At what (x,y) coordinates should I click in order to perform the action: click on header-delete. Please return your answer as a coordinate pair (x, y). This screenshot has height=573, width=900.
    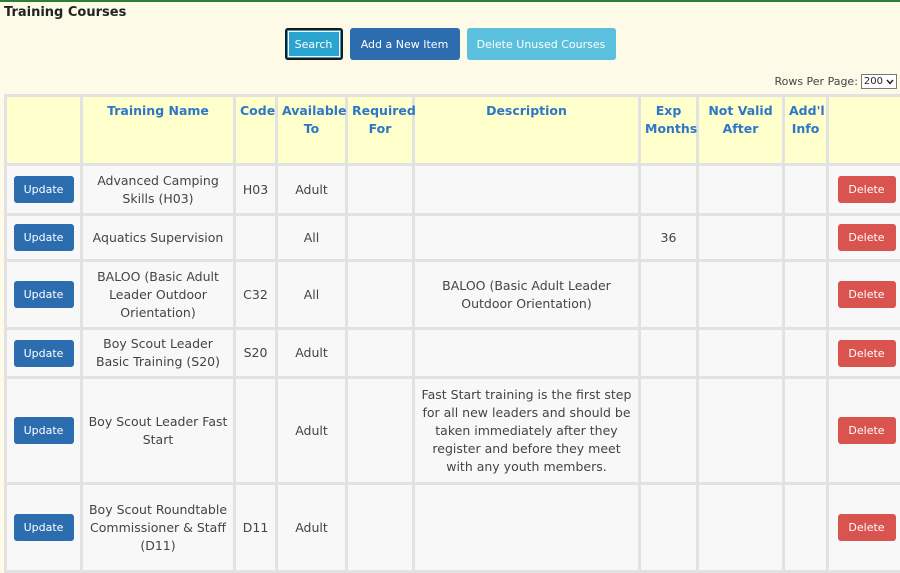
    Looking at the image, I should click on (864, 130).